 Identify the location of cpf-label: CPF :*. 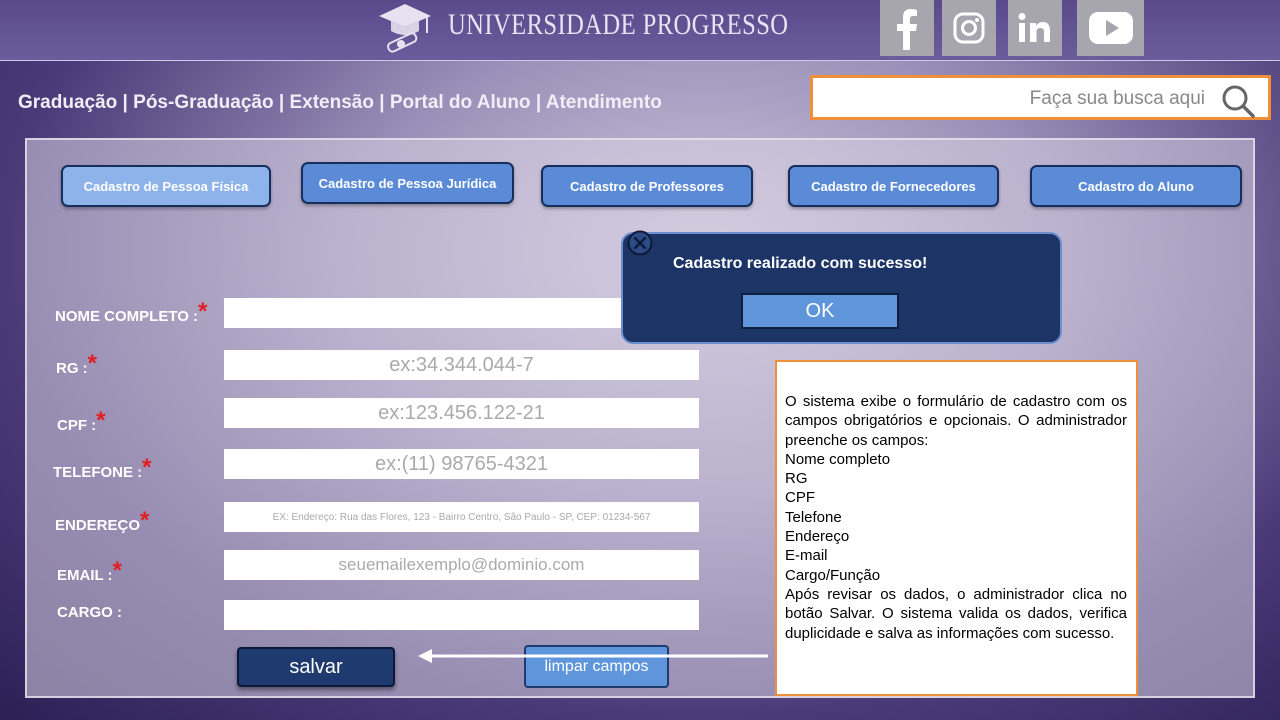
(81, 420).